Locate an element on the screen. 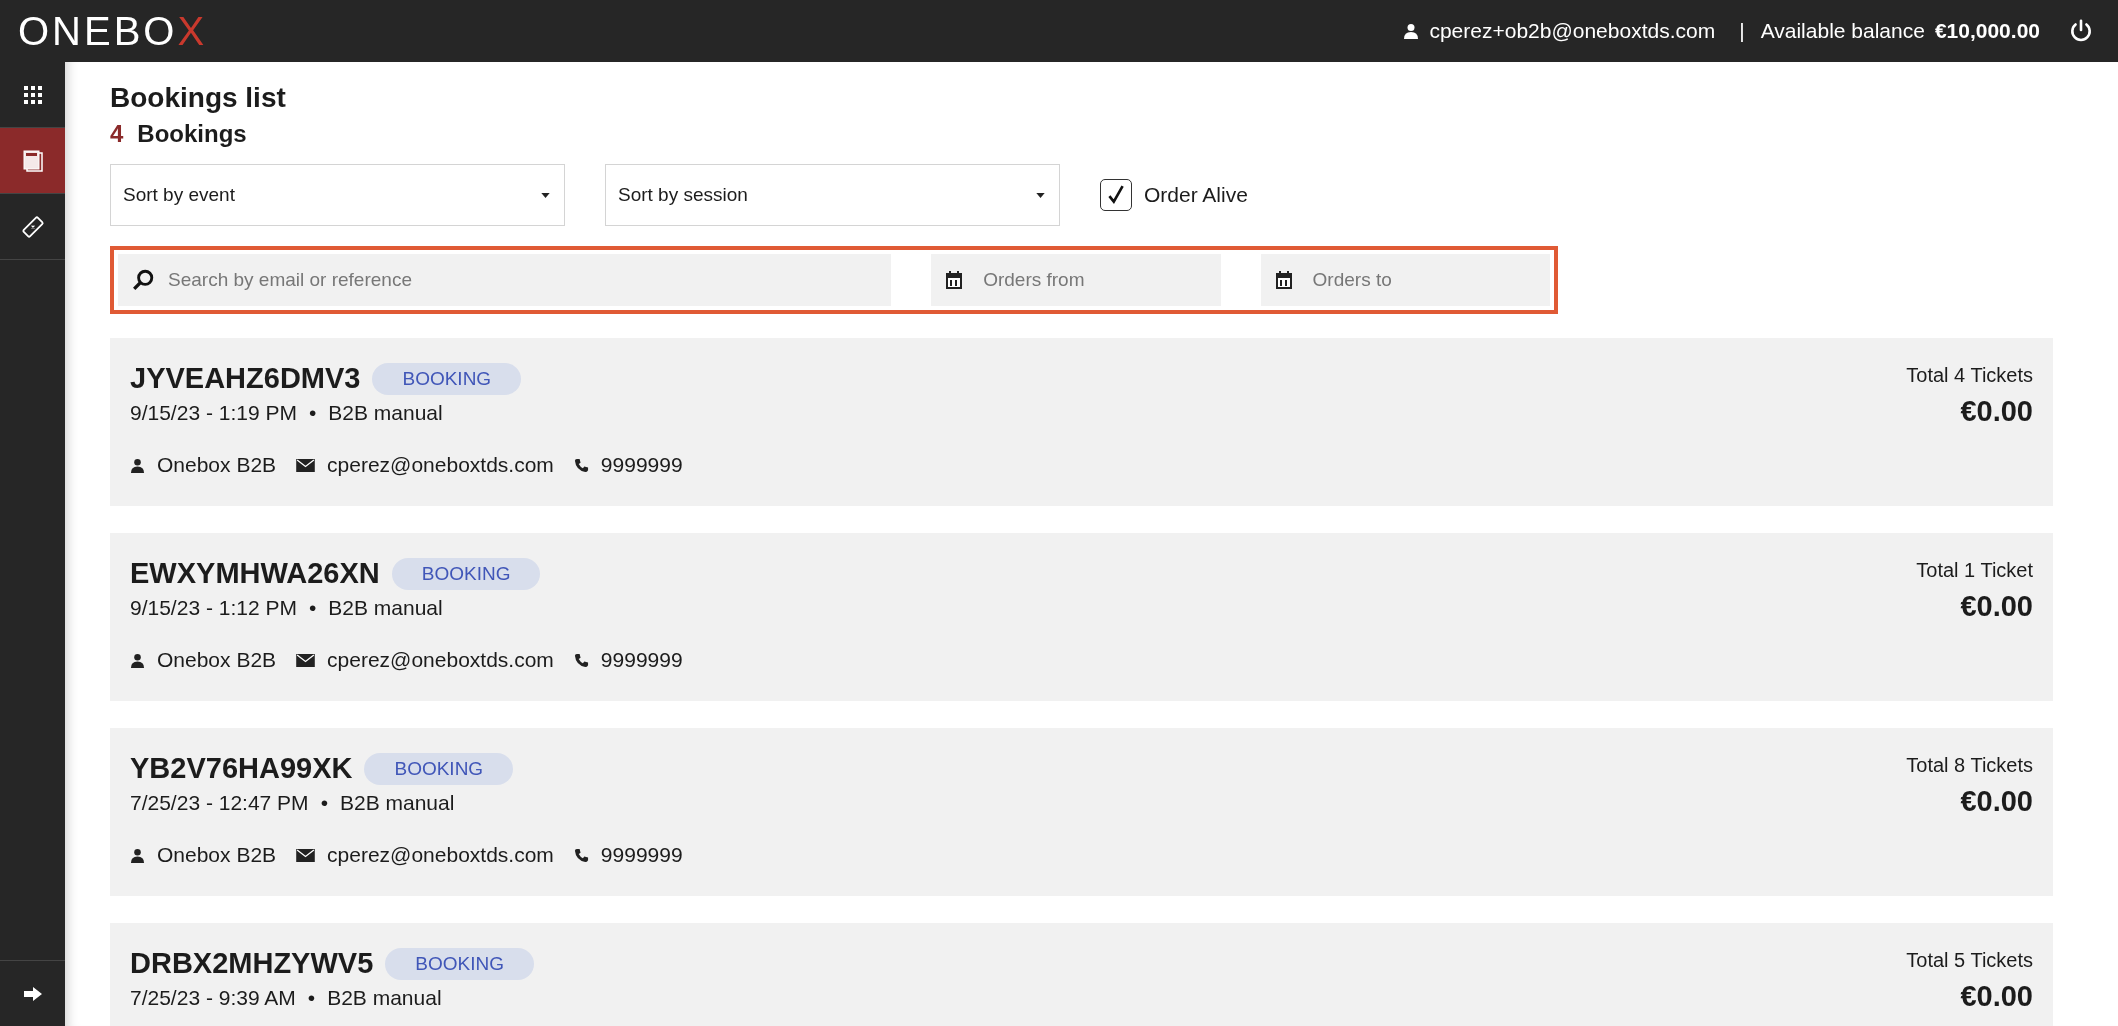 This screenshot has height=1026, width=2118. grid-icon is located at coordinates (32, 94).